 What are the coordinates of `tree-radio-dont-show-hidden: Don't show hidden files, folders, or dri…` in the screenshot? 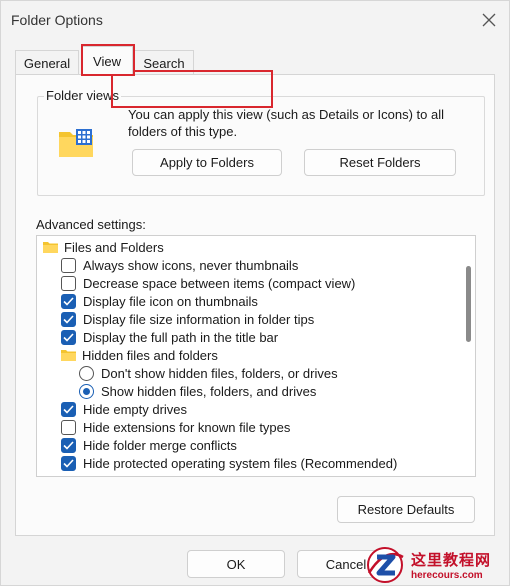 It's located at (208, 373).